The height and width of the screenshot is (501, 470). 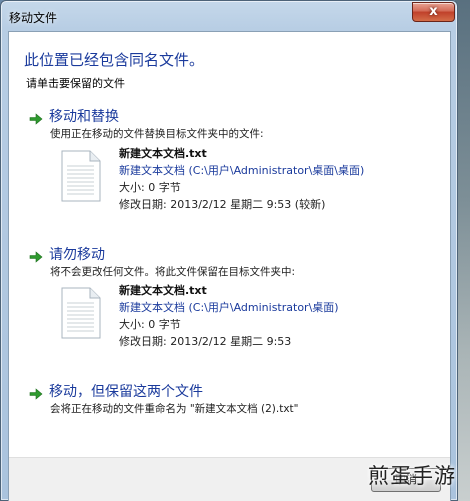 I want to click on dialog-instruction: 请单击要保留的文件, so click(x=75, y=83).